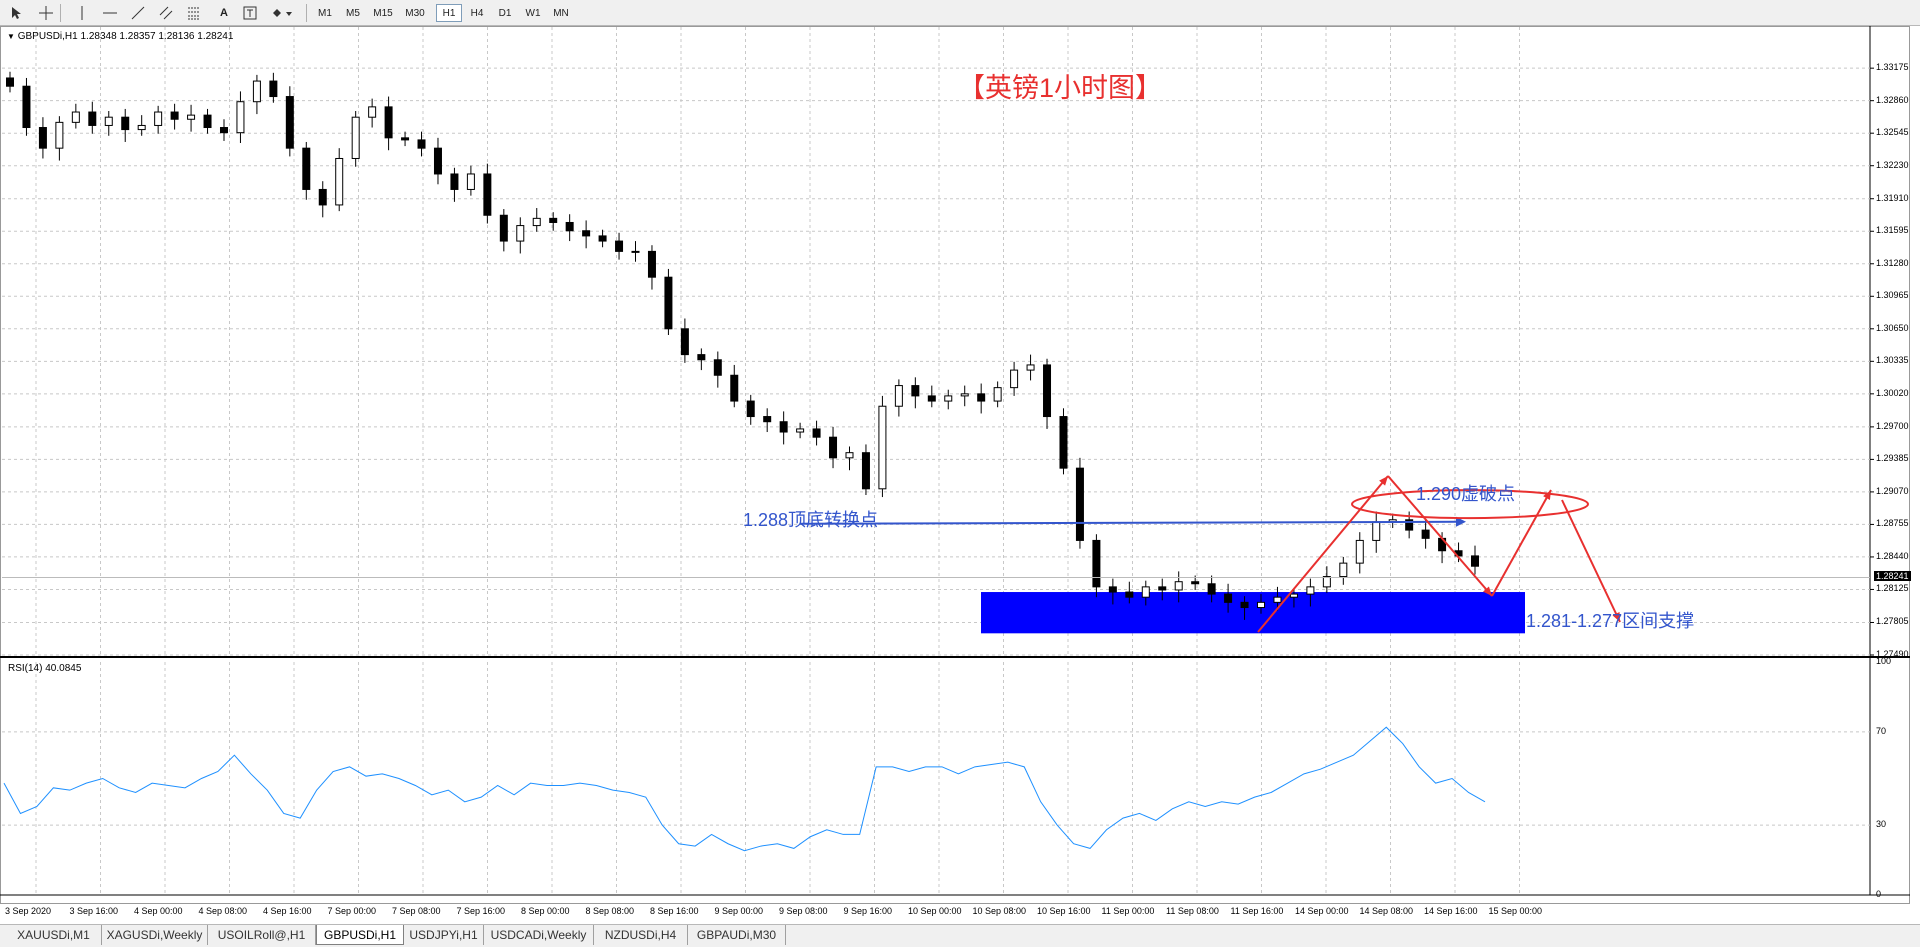 The height and width of the screenshot is (947, 1920). I want to click on time-tick-label: 7 Sep 08:00, so click(416, 911).